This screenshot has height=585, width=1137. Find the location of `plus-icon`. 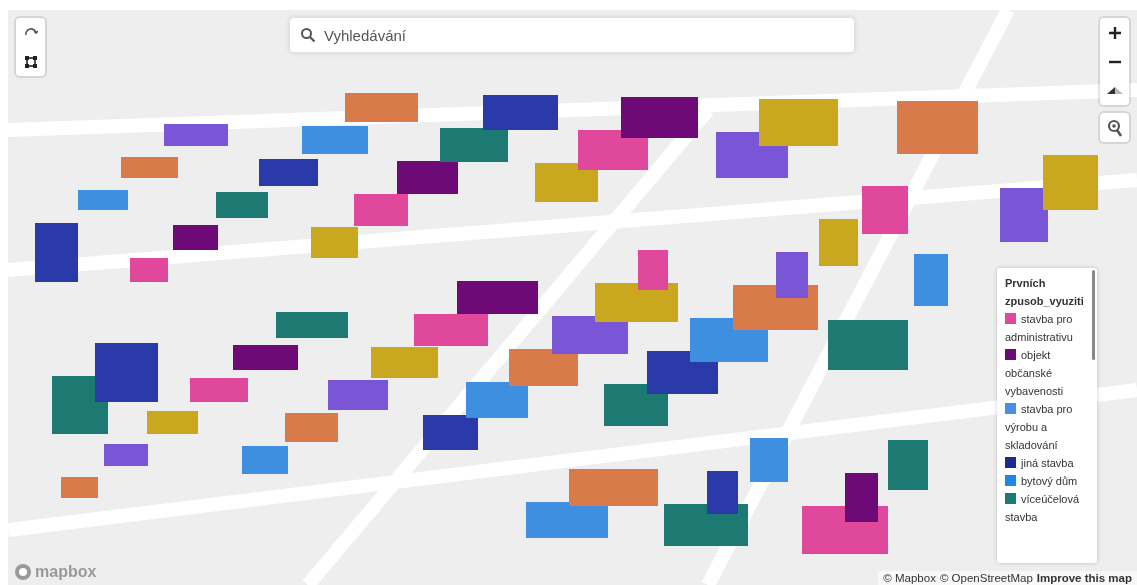

plus-icon is located at coordinates (1114, 32).